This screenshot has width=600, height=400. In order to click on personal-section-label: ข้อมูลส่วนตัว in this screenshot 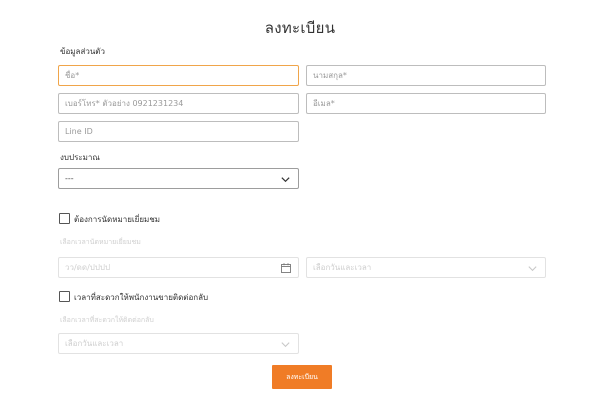, I will do `click(82, 51)`.